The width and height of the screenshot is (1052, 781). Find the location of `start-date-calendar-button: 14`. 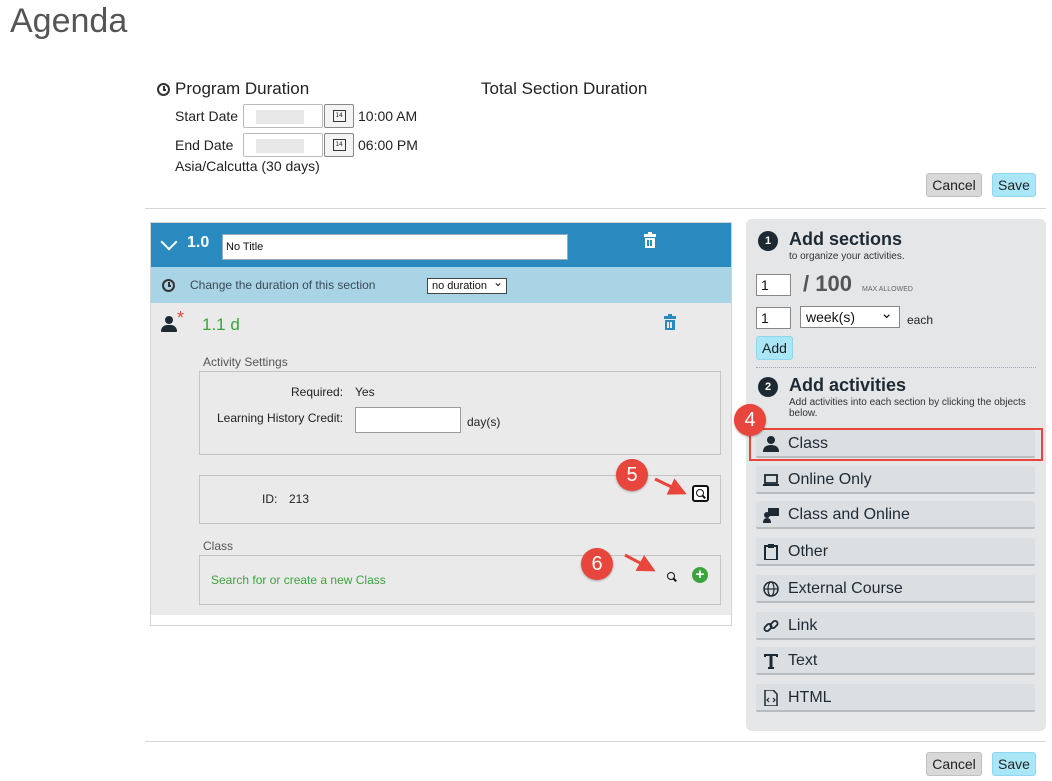

start-date-calendar-button: 14 is located at coordinates (339, 116).